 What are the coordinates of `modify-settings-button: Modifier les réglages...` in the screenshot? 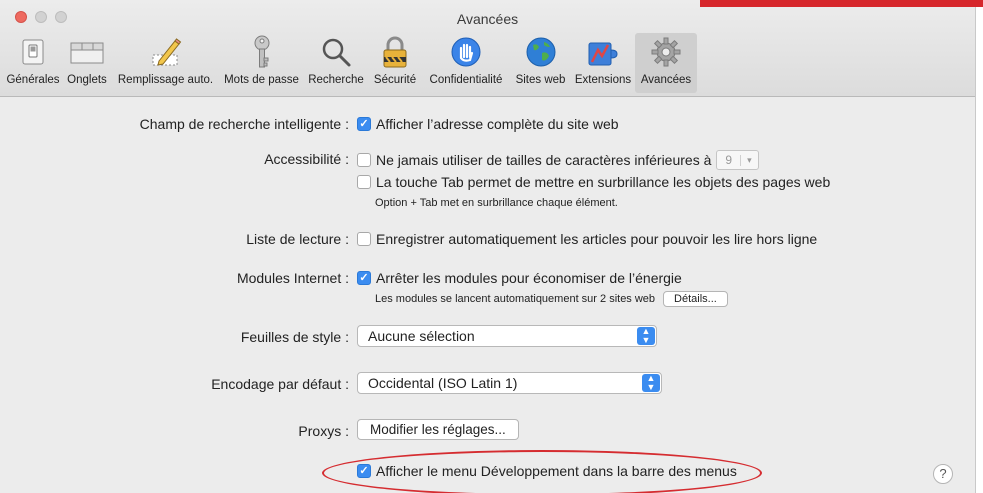 It's located at (438, 429).